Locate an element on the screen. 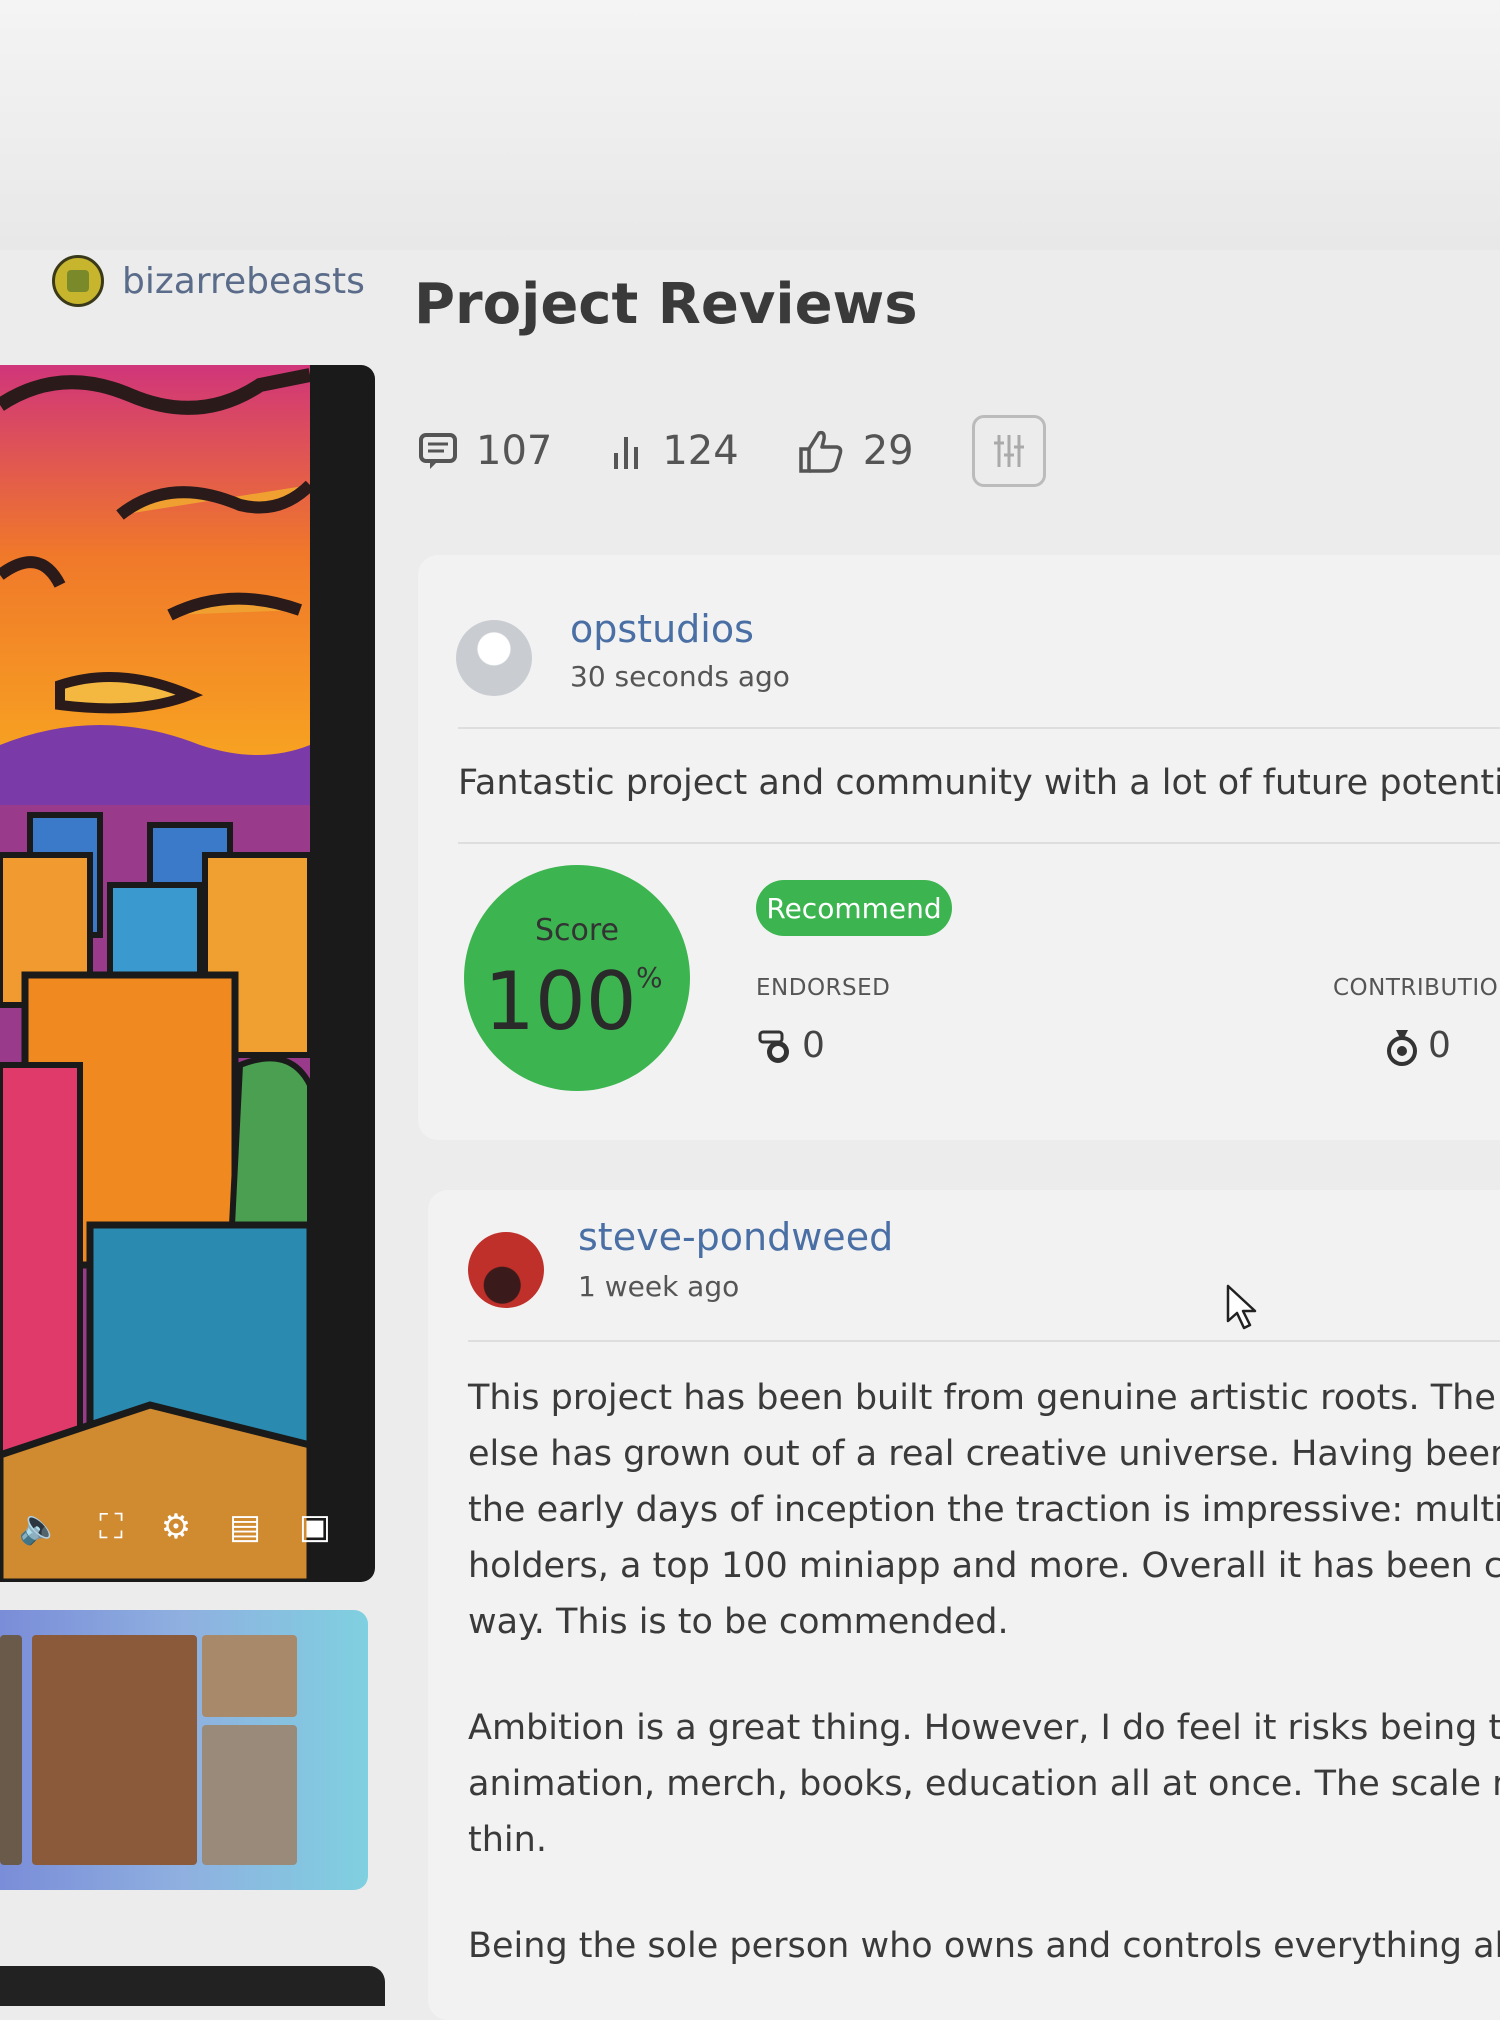  likes-count: 29 is located at coordinates (888, 451).